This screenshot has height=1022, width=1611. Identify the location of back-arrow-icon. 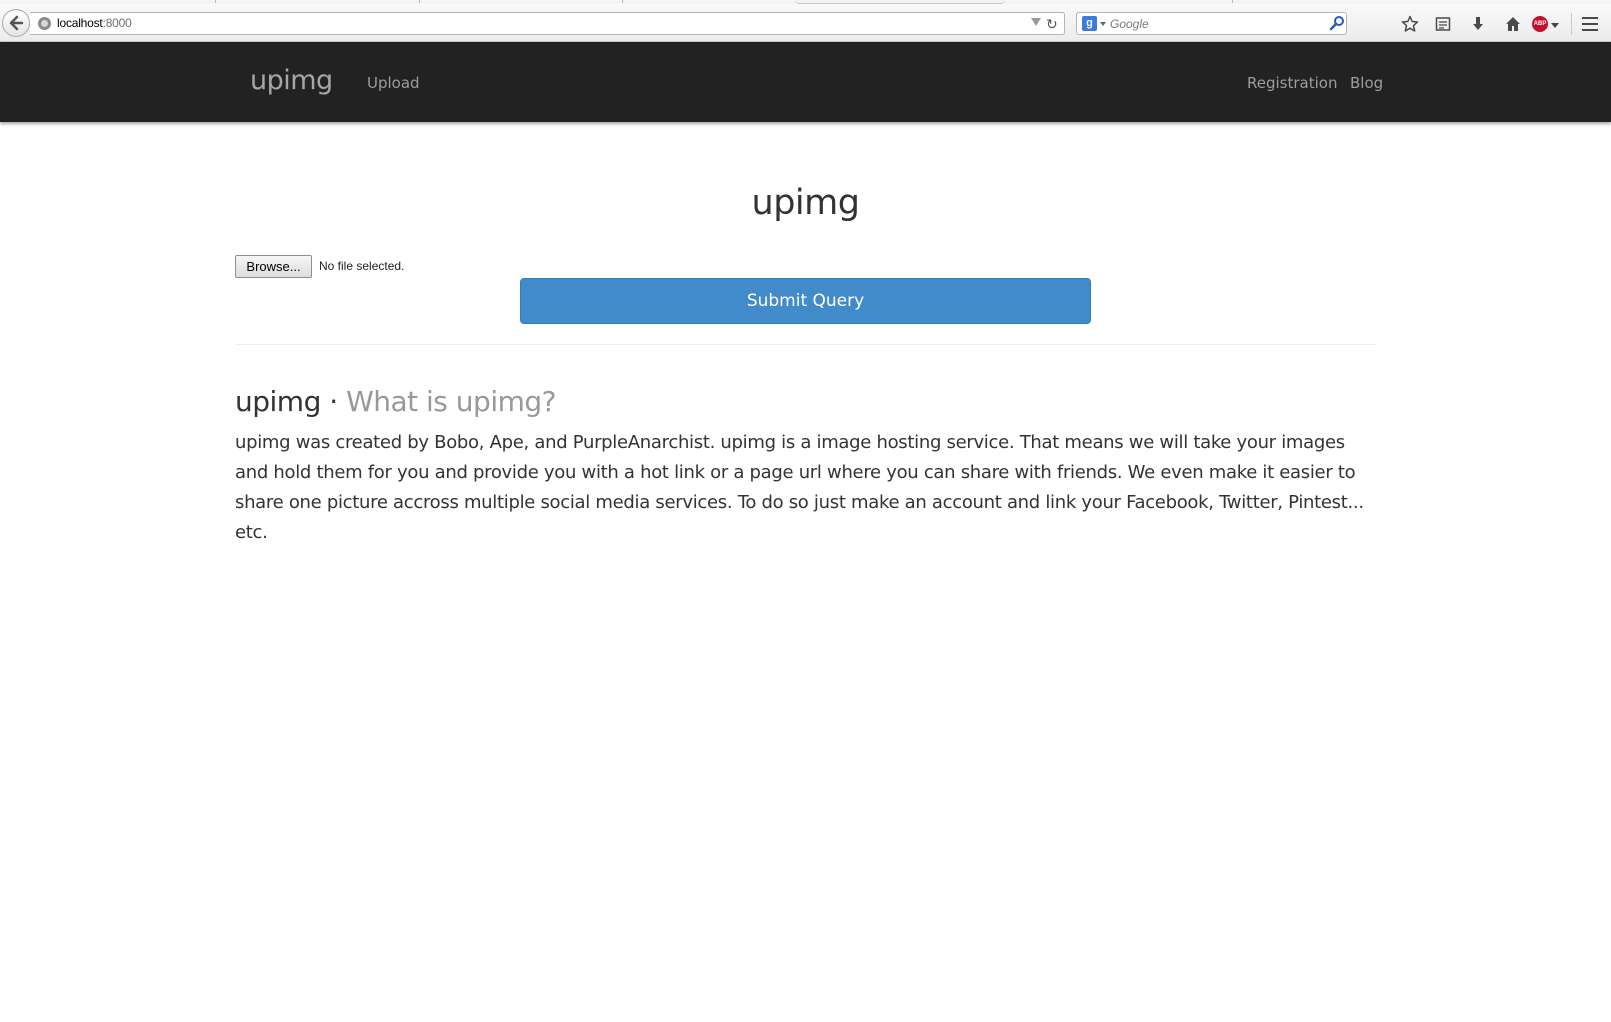
(16, 23).